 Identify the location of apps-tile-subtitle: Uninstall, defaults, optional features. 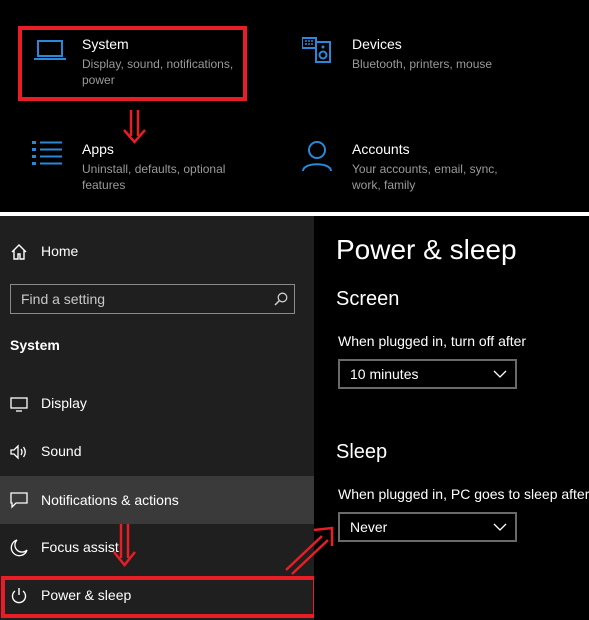
(154, 177).